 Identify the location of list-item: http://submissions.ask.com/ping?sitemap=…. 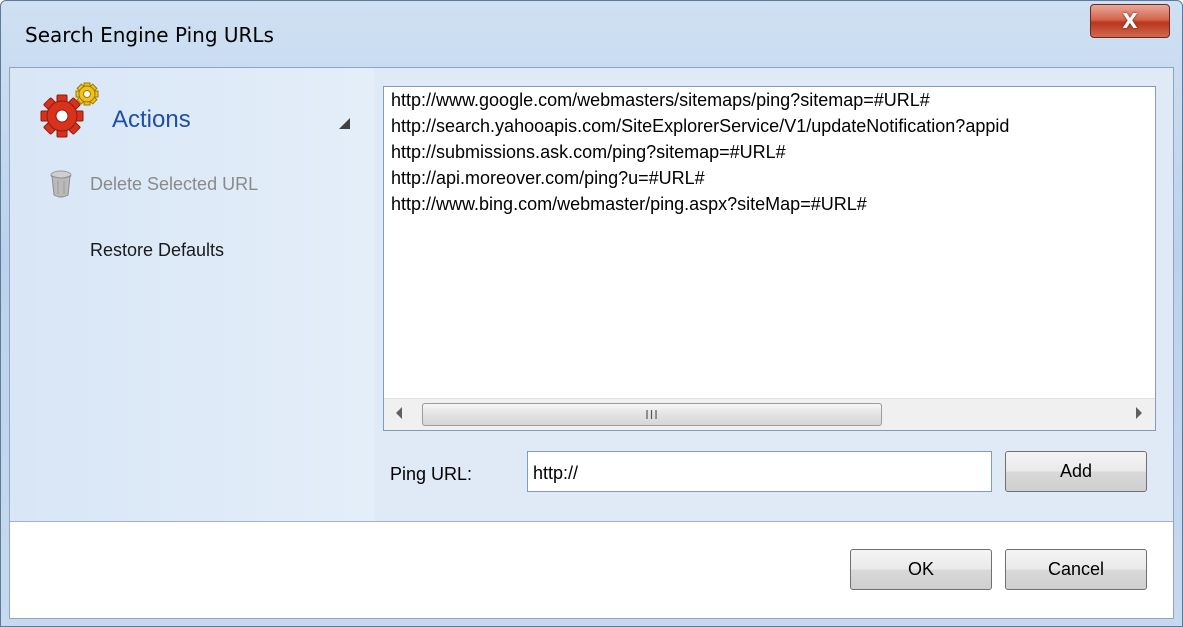
(769, 152).